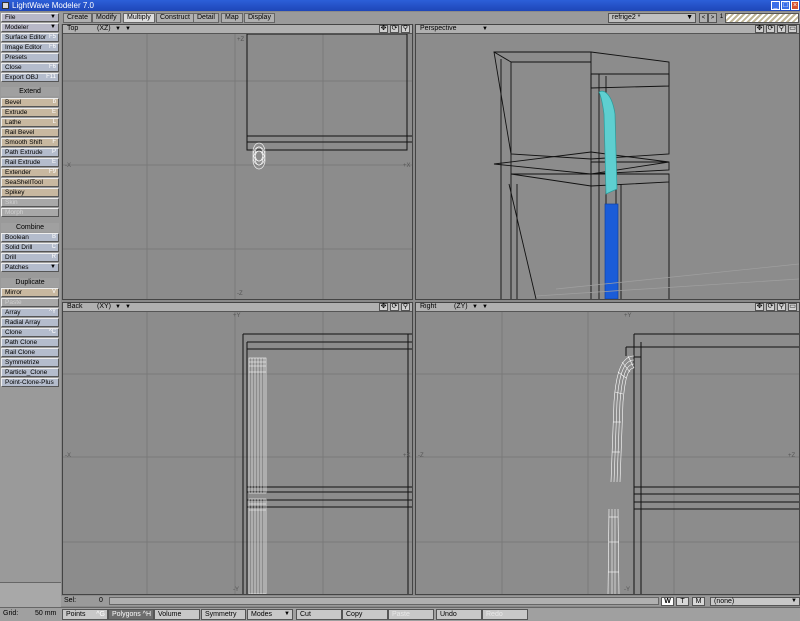  Describe the element at coordinates (608, 142) in the screenshot. I see `handle-upper` at that location.